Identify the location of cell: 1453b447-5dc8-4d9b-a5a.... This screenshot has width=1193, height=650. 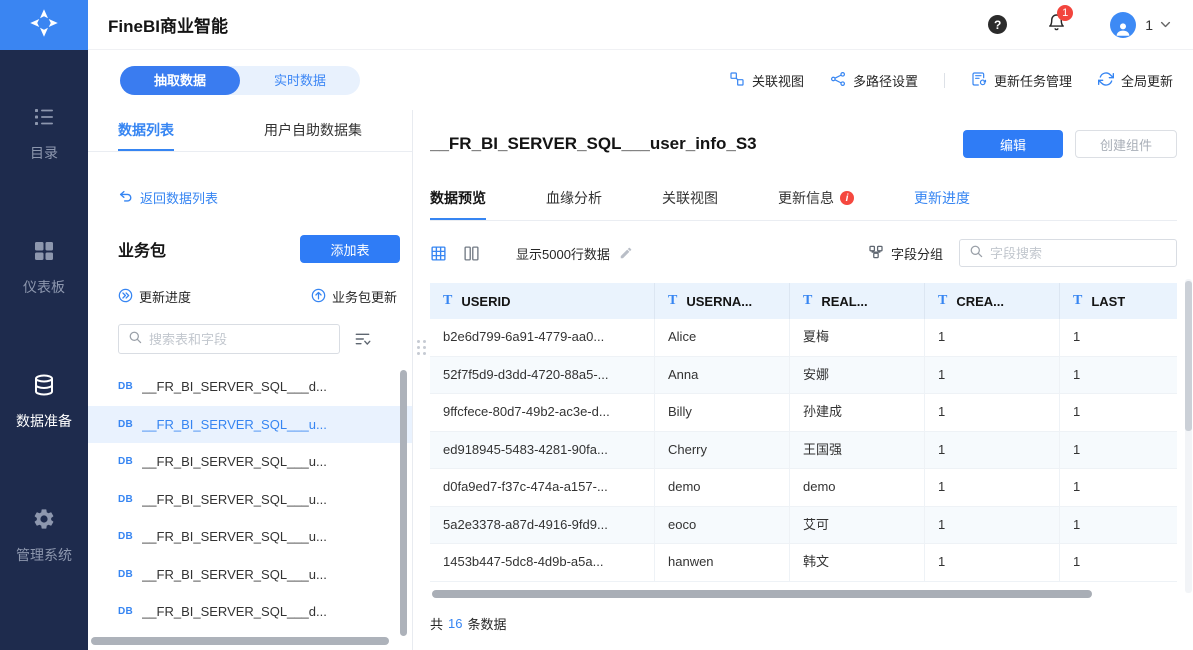
(542, 562).